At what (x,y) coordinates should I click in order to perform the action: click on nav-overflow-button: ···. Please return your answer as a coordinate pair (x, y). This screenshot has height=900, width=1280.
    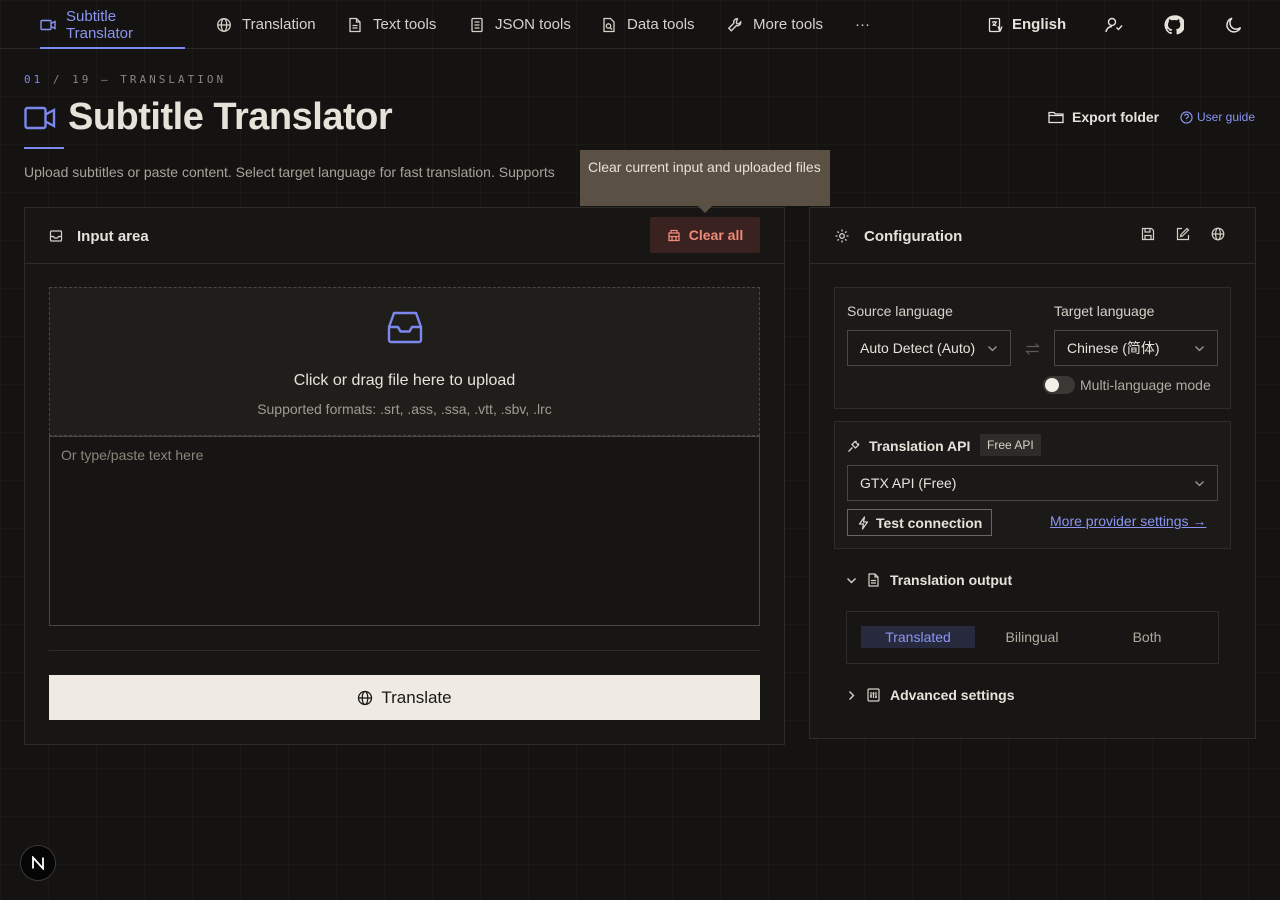
    Looking at the image, I should click on (862, 24).